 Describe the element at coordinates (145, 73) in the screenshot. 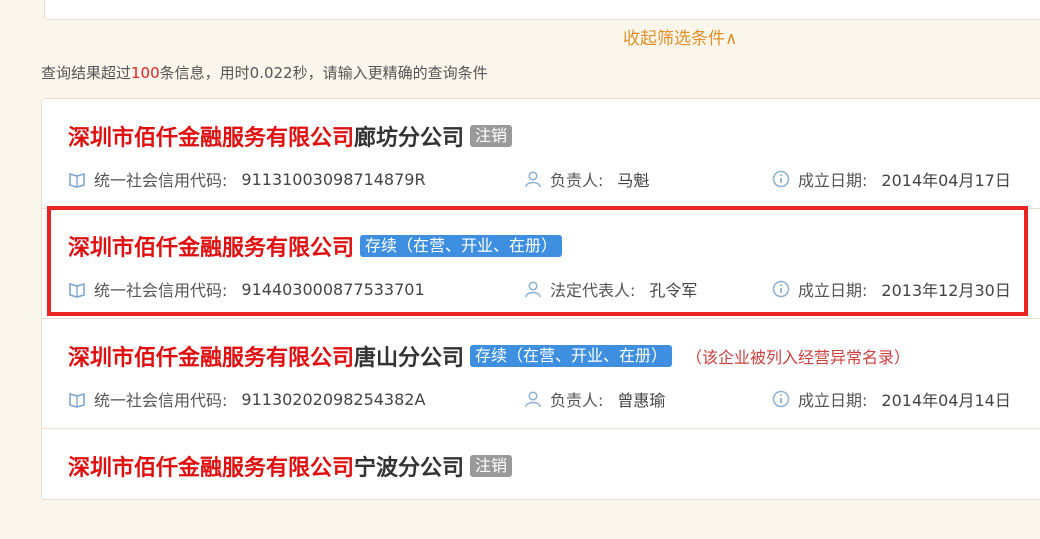

I see `summary-count: 100` at that location.